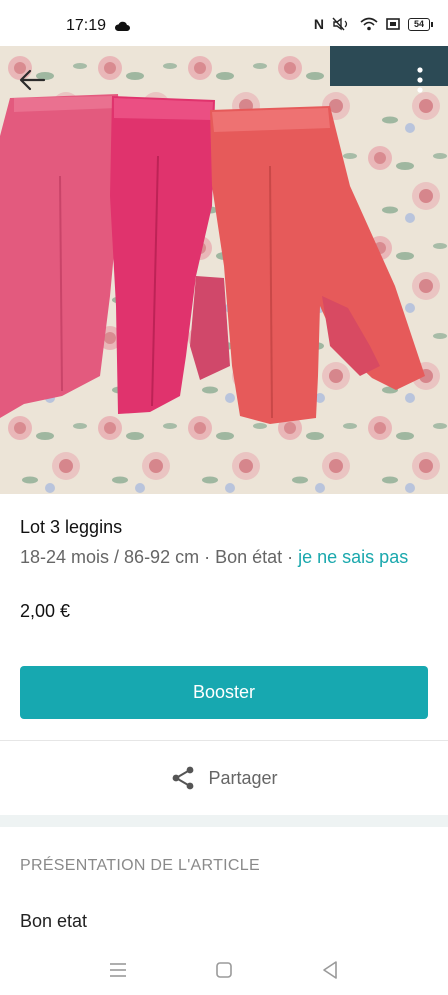 This screenshot has width=448, height=995. I want to click on home-icon, so click(224, 970).